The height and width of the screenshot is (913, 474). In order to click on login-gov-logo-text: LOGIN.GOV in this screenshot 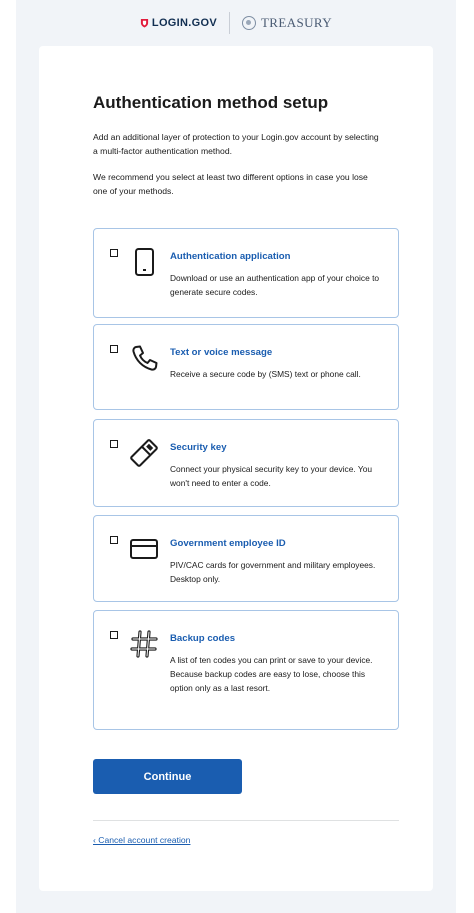, I will do `click(184, 23)`.